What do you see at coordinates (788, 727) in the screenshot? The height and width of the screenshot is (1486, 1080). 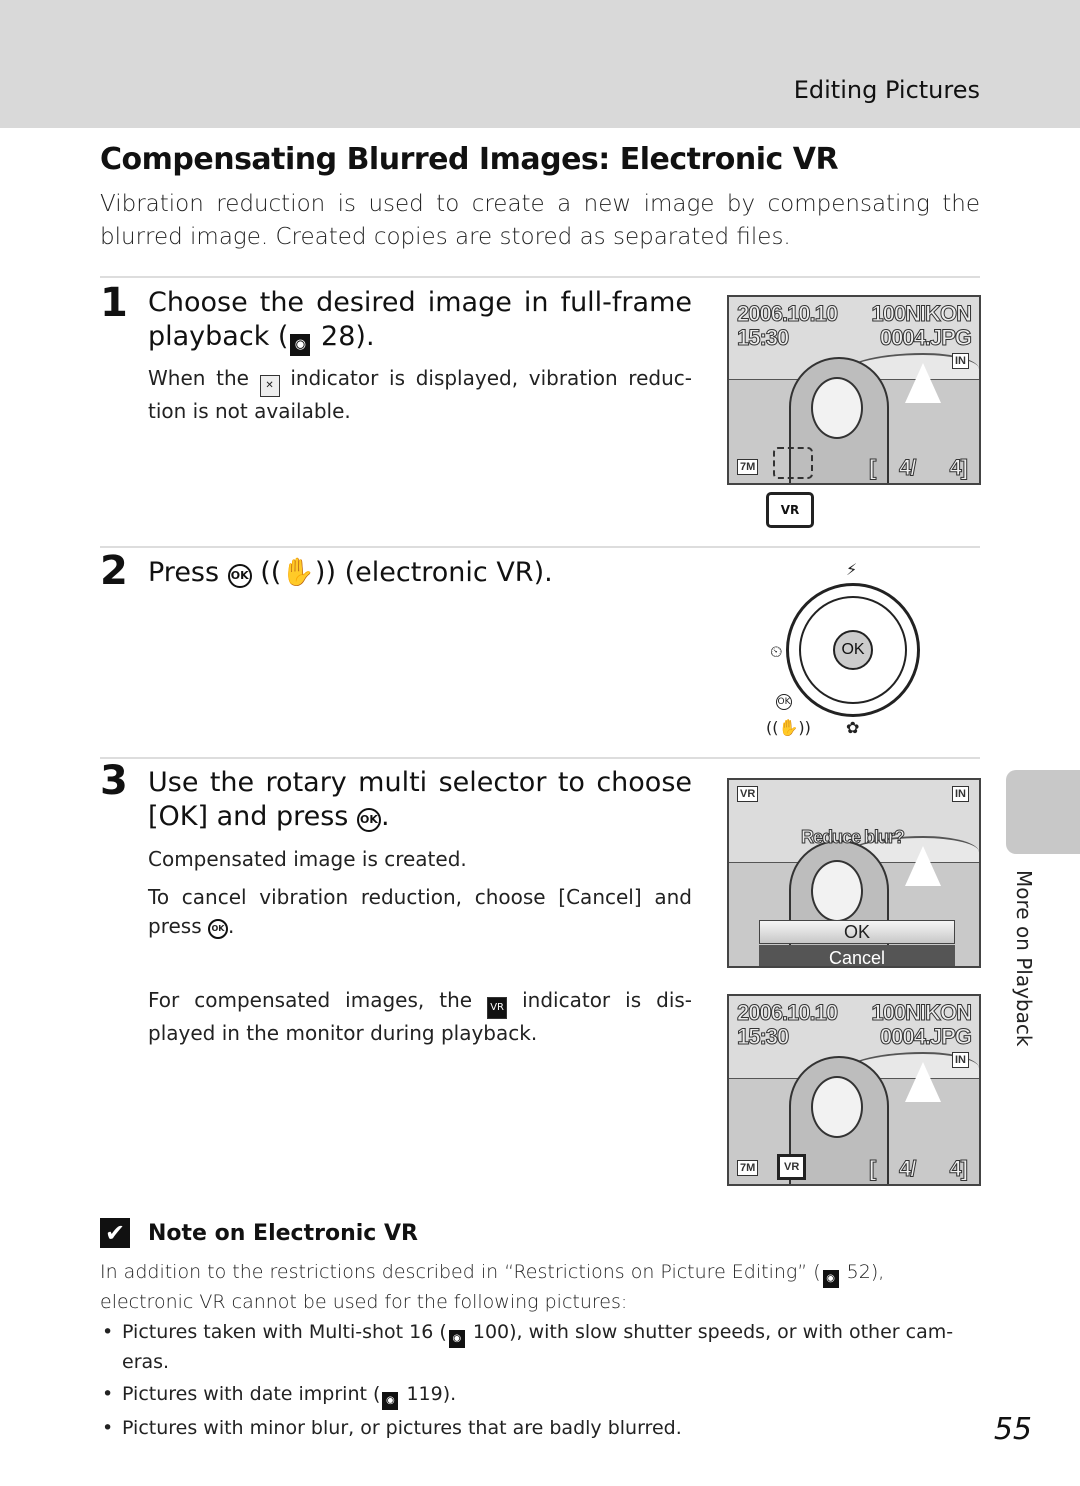 I see `electronic-vr-icon: ((✋))` at bounding box center [788, 727].